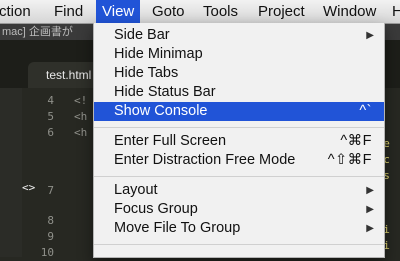  I want to click on menu-view: View, so click(118, 11).